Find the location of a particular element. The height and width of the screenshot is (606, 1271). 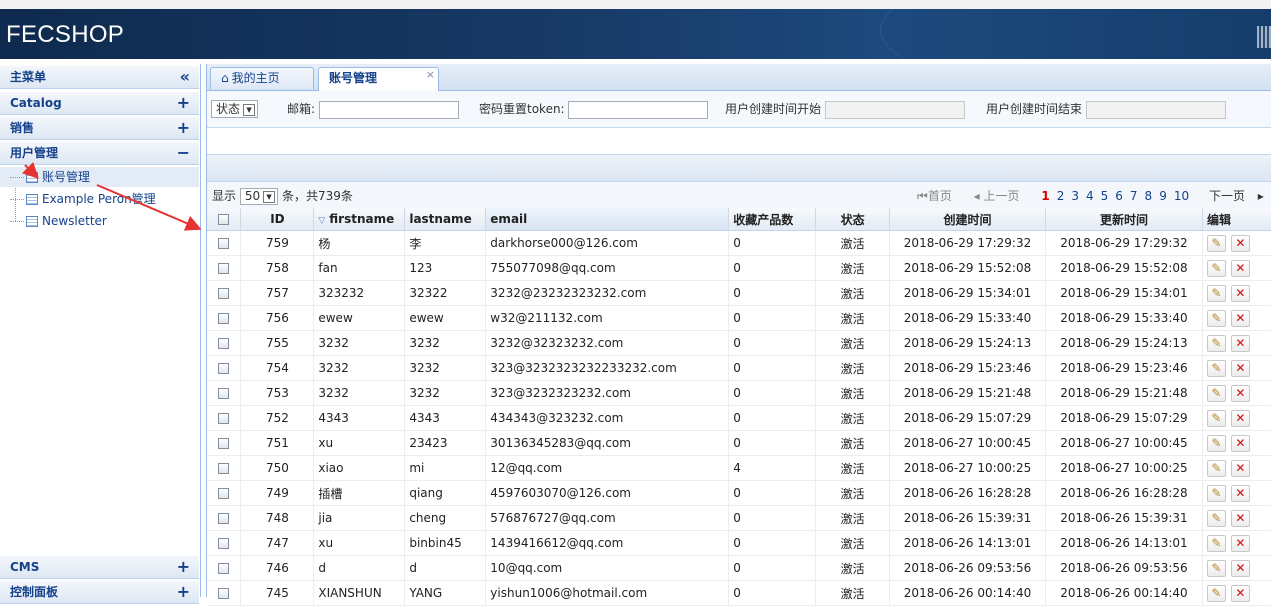

column-header-created: 创建时间 is located at coordinates (967, 219).